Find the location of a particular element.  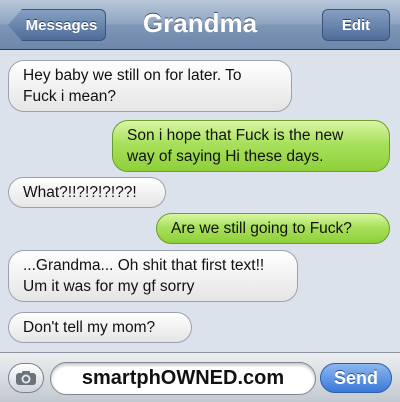

compose-bar: smartphOWNED.com Send is located at coordinates (200, 377).